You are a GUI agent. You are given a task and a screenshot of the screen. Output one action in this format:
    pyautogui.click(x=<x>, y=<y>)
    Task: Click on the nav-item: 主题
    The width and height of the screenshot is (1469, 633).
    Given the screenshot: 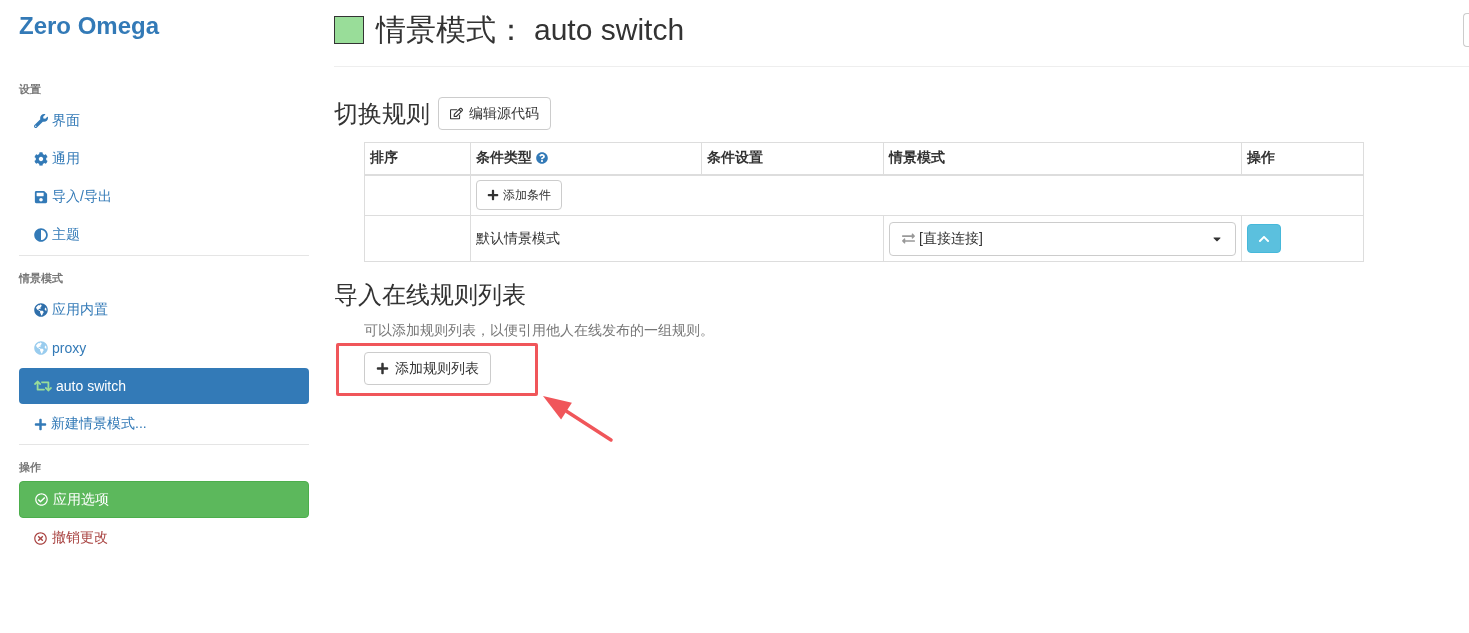 What is the action you would take?
    pyautogui.click(x=164, y=235)
    